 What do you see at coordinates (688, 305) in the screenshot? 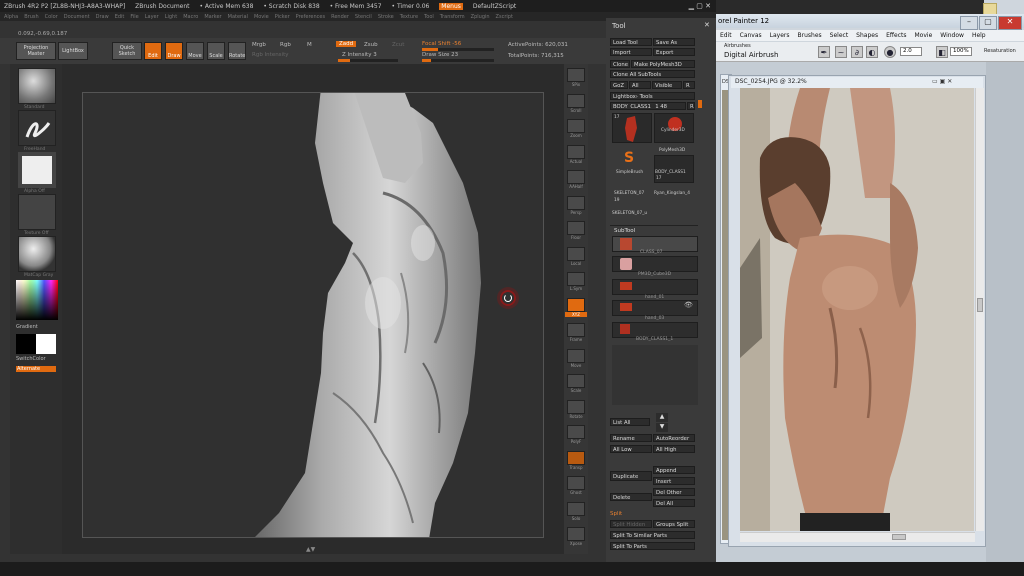
I see `eye-icon: 👁` at bounding box center [688, 305].